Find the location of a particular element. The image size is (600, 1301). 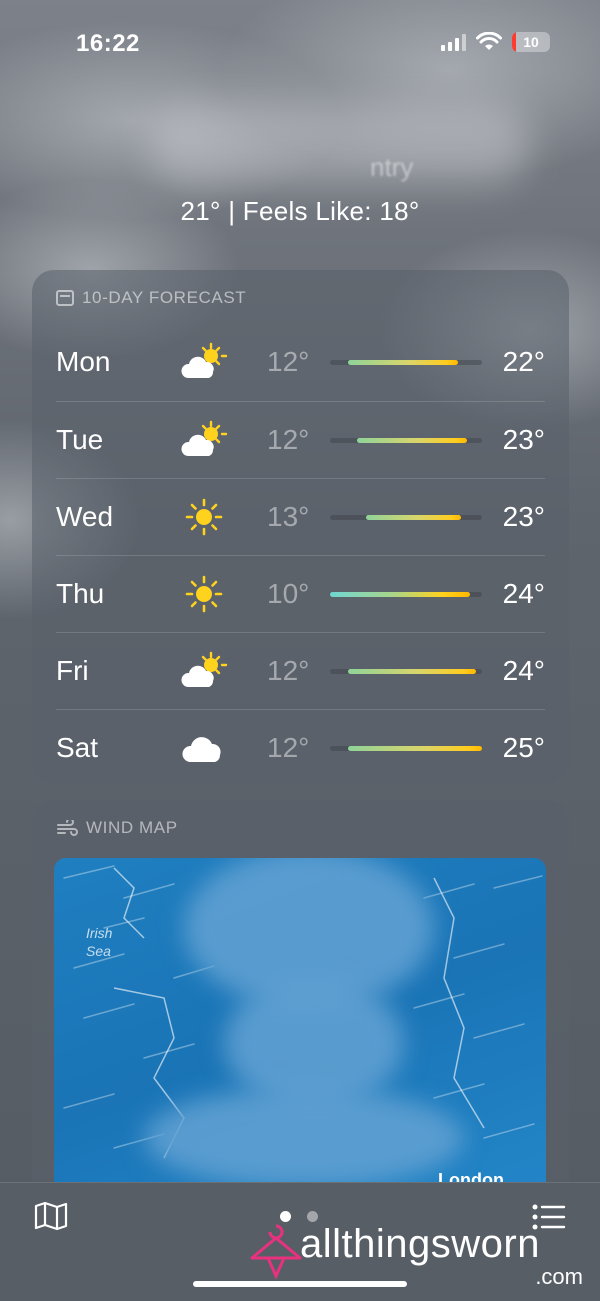

forecast-row: Mon 12° 22° is located at coordinates (300, 362).